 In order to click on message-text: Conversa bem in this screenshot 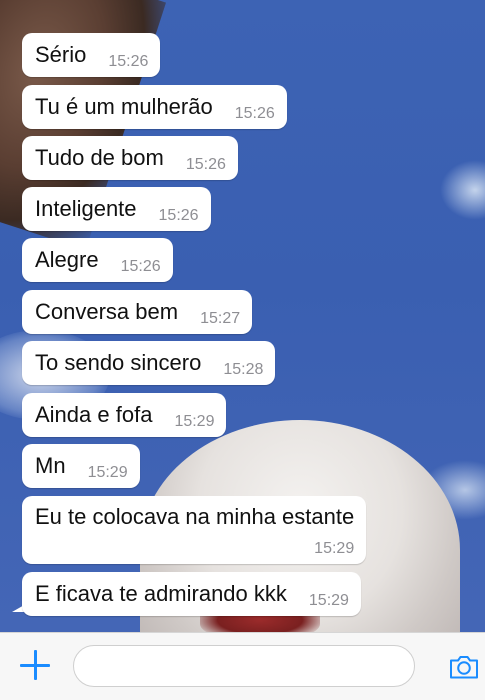, I will do `click(107, 311)`.